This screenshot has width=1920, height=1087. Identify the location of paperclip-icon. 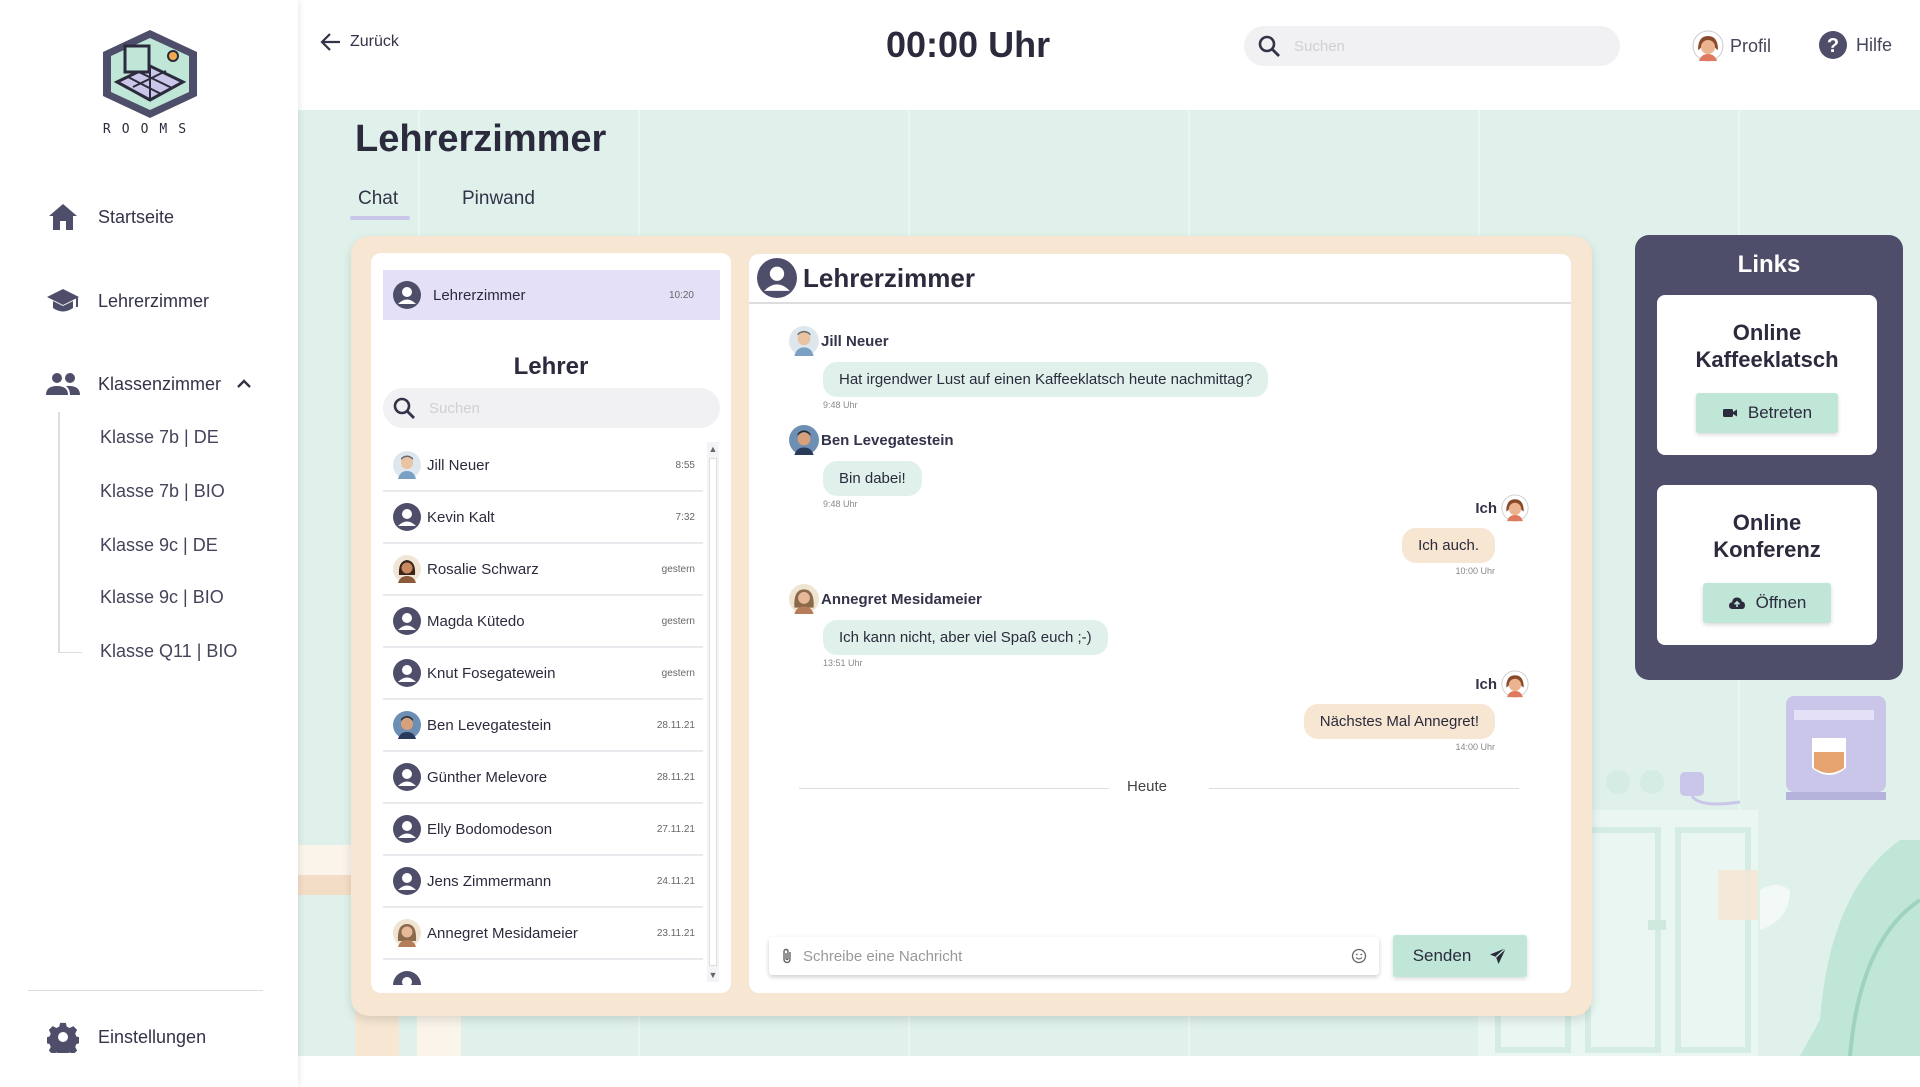
(787, 956).